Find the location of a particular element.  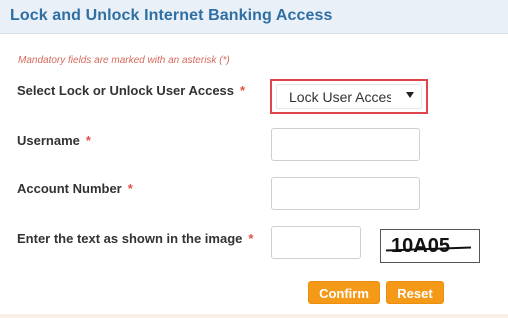

account-number-label-text: Account Number is located at coordinates (69, 188).